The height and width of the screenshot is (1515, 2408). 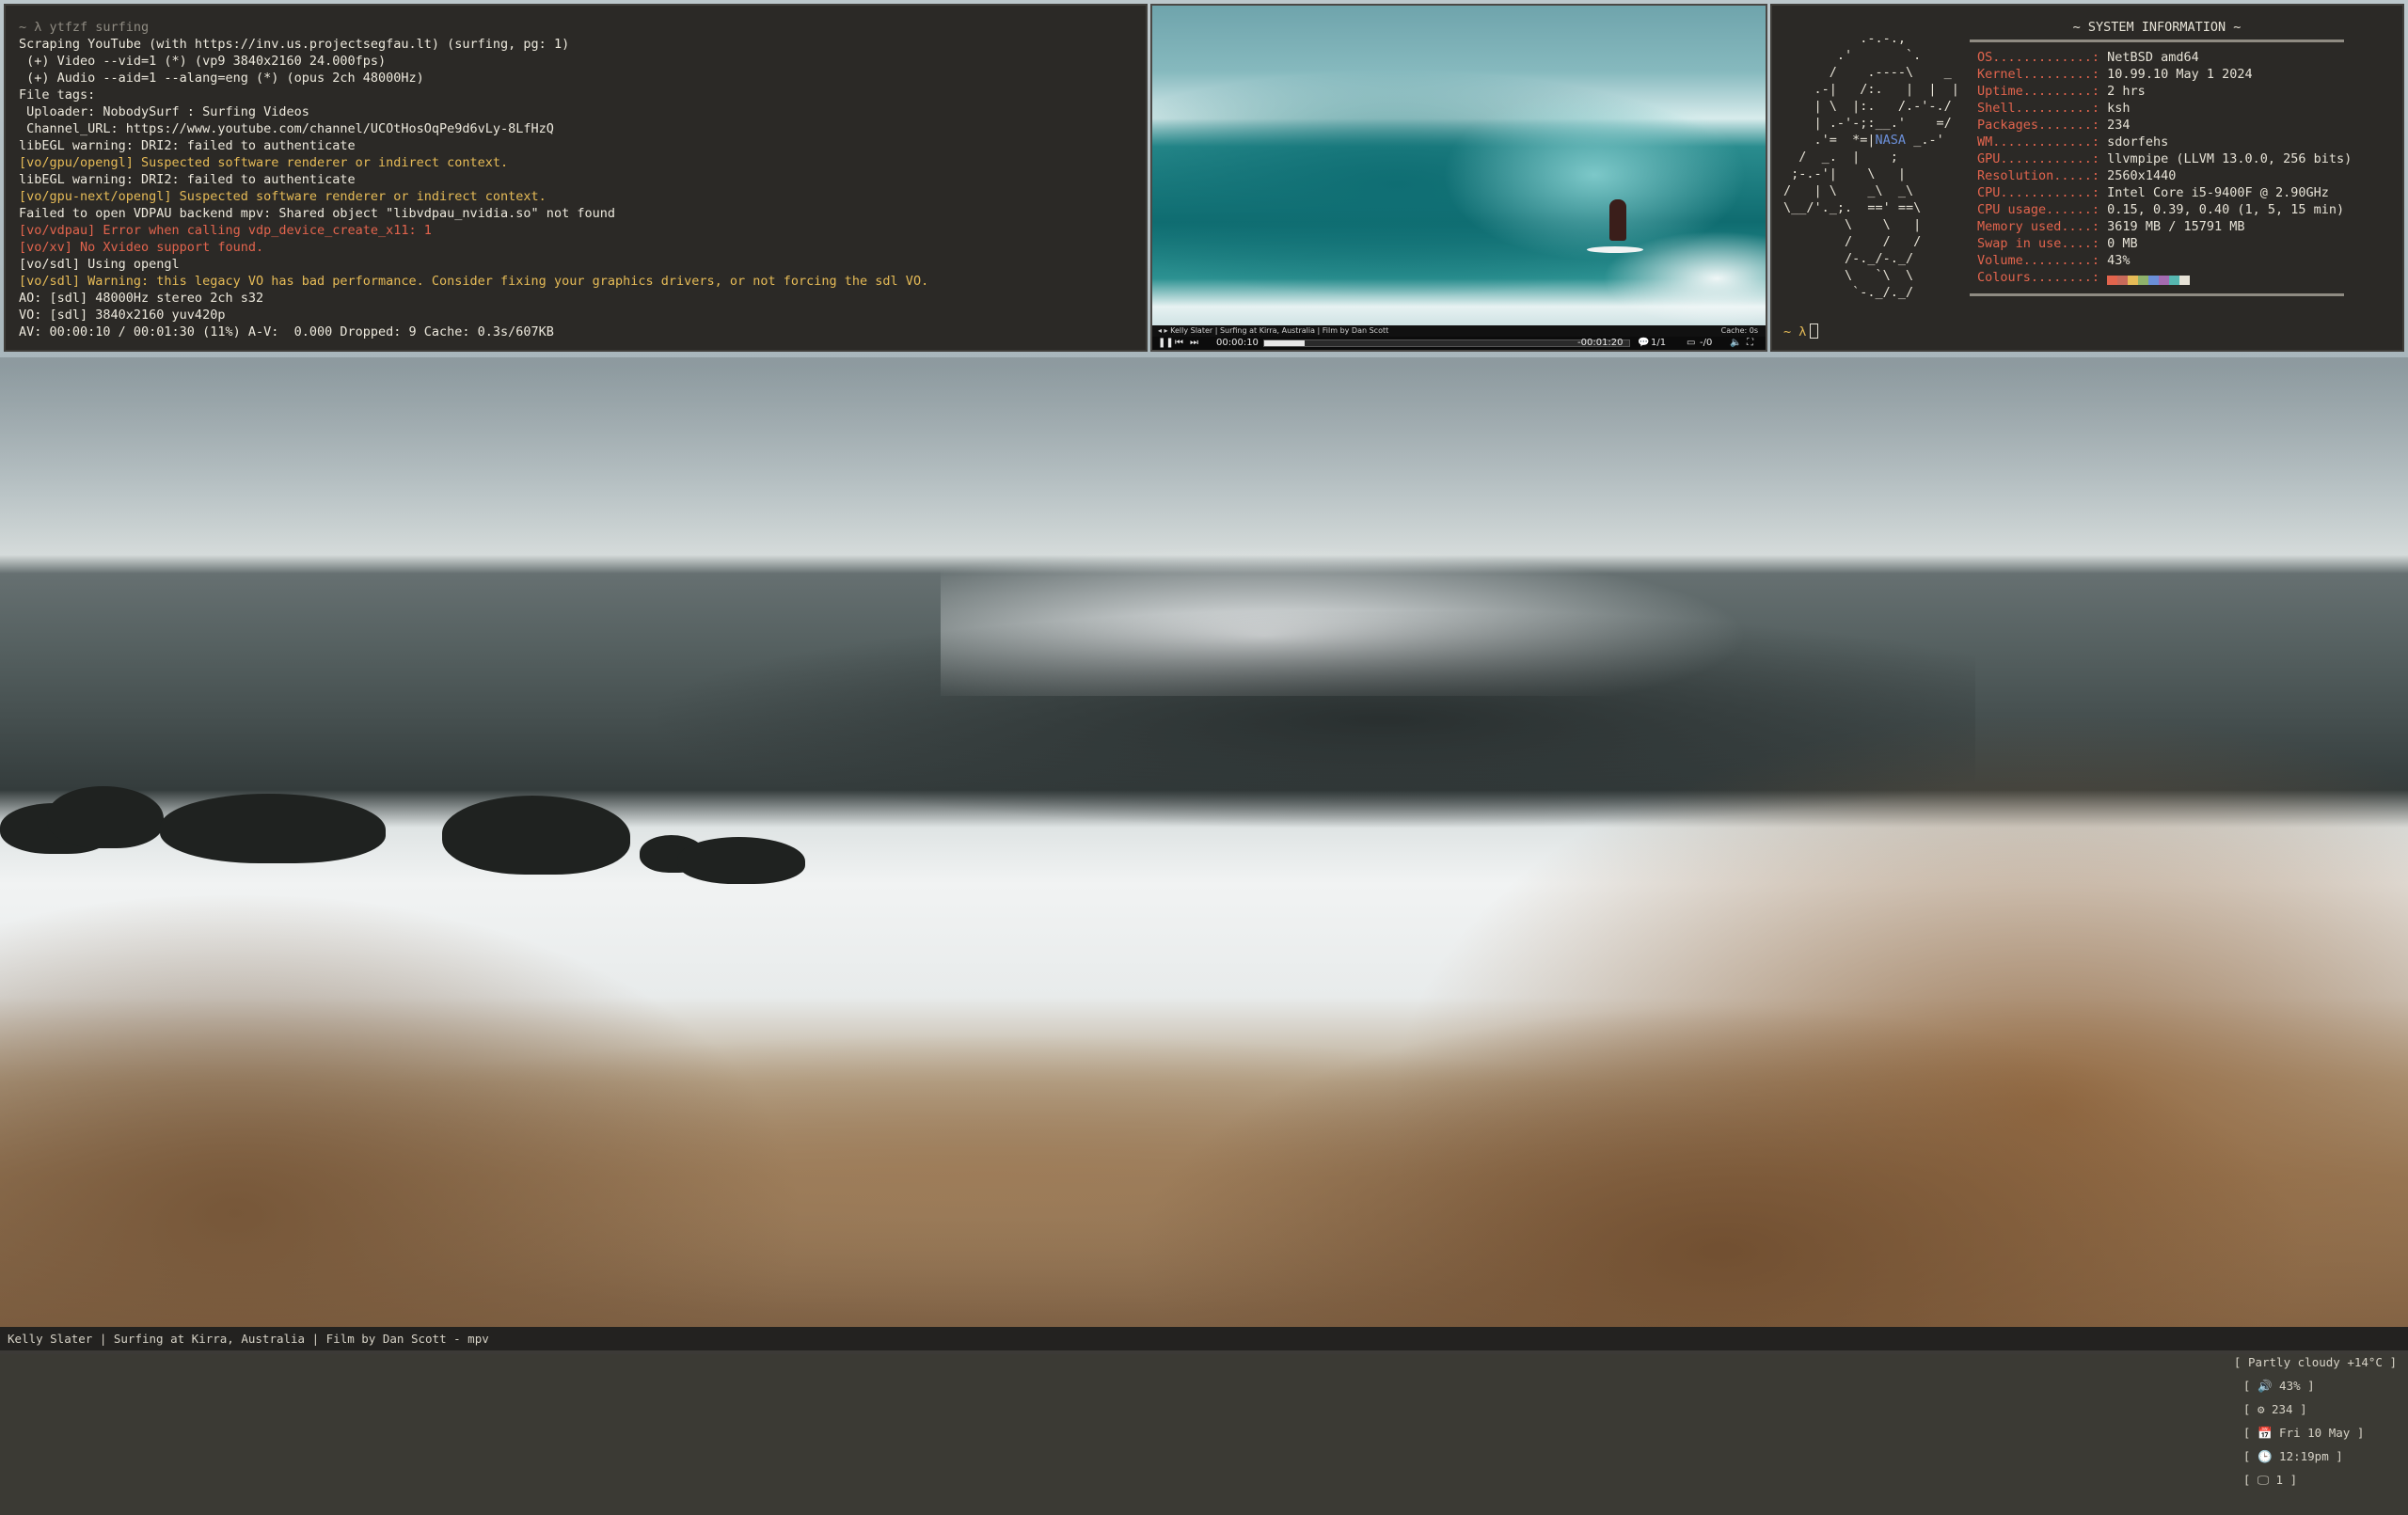 What do you see at coordinates (1446, 343) in the screenshot?
I see `seek-bar` at bounding box center [1446, 343].